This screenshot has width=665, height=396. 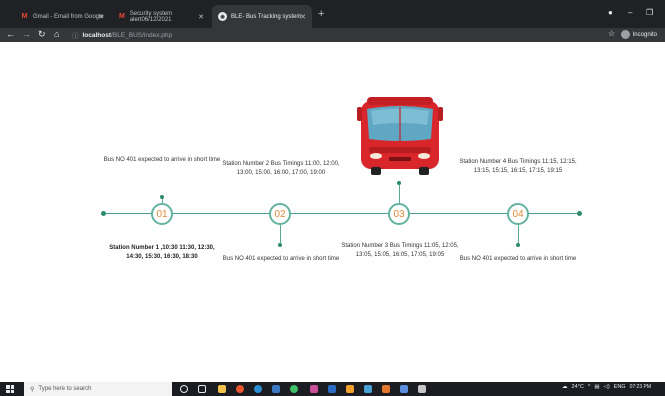 What do you see at coordinates (399, 214) in the screenshot?
I see `station-node-03: 03` at bounding box center [399, 214].